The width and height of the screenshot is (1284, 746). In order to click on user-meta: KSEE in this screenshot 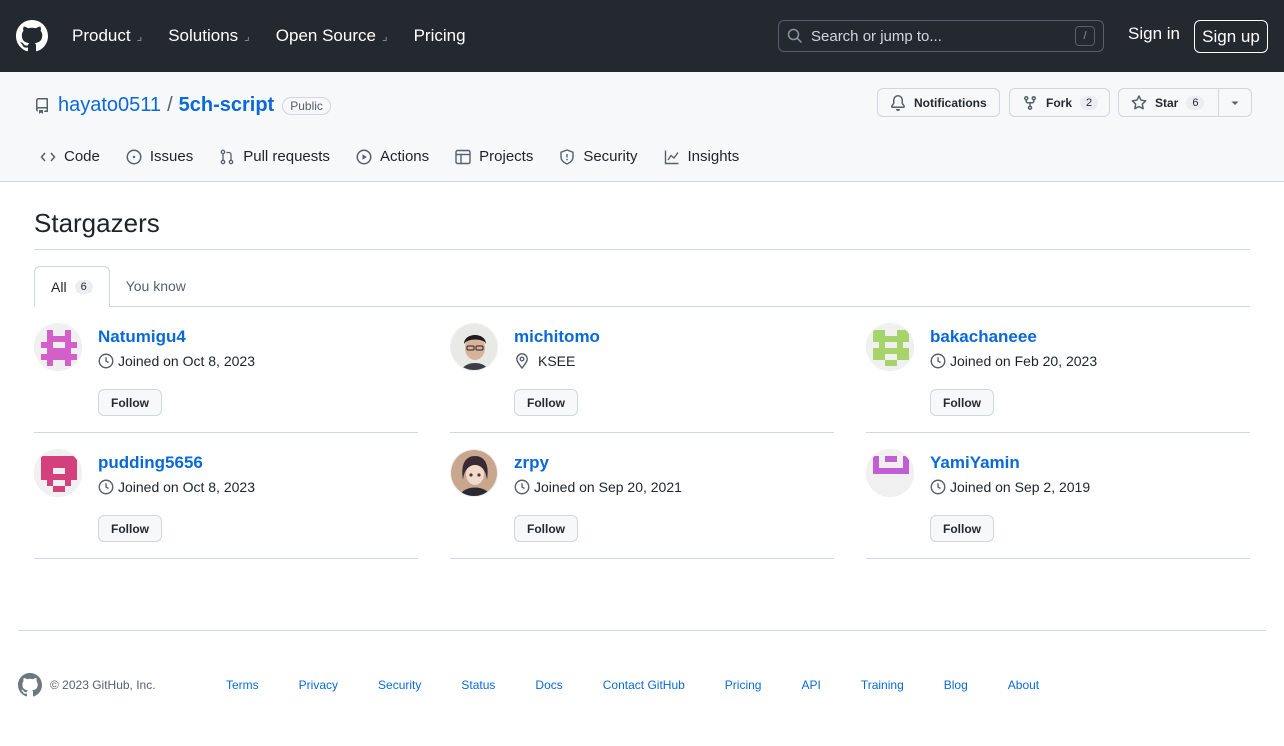, I will do `click(544, 361)`.